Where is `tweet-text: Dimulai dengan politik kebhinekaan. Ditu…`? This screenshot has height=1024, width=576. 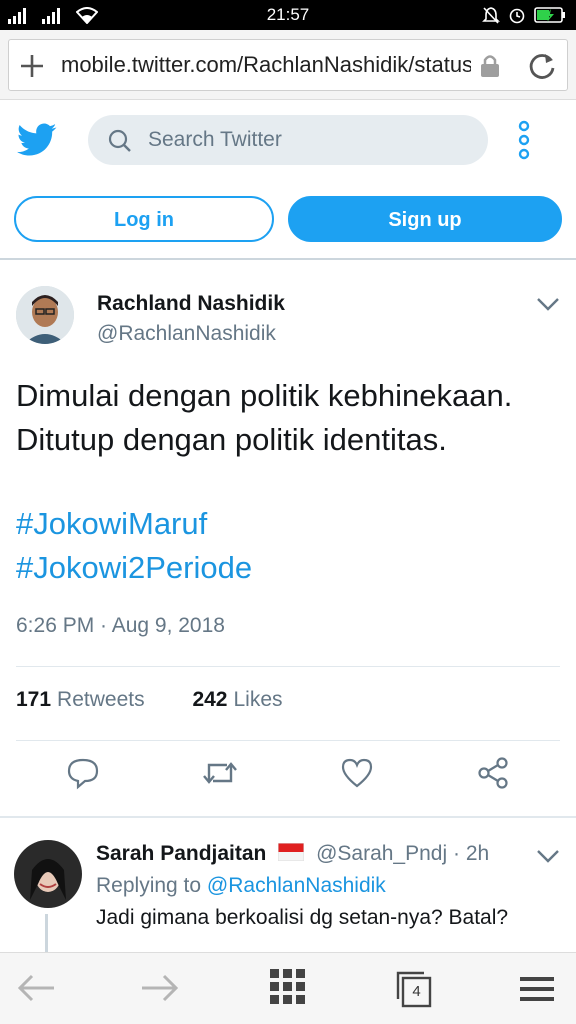
tweet-text: Dimulai dengan politik kebhinekaan. Ditu… is located at coordinates (291, 418).